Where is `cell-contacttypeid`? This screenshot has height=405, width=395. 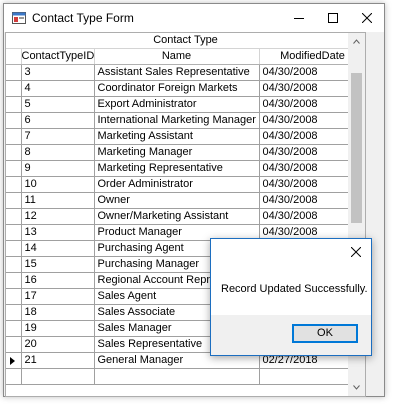 cell-contacttypeid is located at coordinates (58, 376).